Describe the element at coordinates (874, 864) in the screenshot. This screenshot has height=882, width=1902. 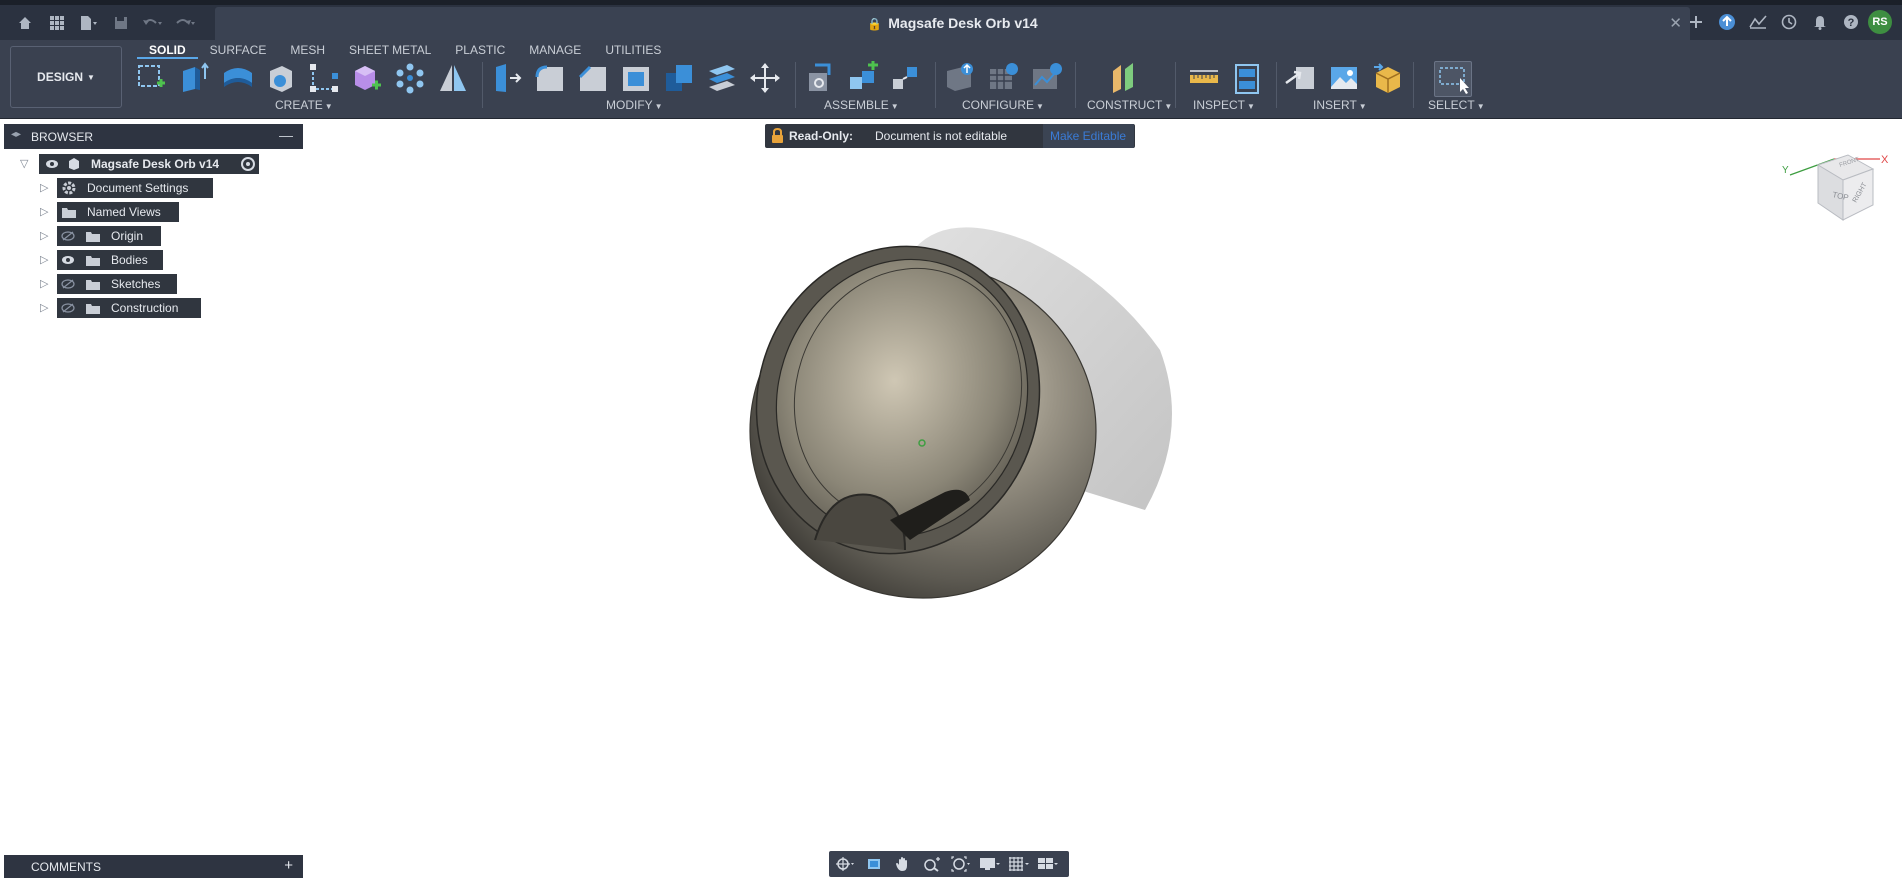
I see `look-at-icon` at that location.